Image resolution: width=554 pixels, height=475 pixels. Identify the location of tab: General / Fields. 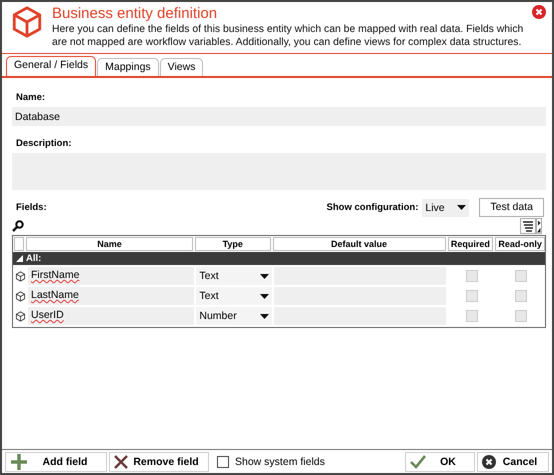
(51, 66).